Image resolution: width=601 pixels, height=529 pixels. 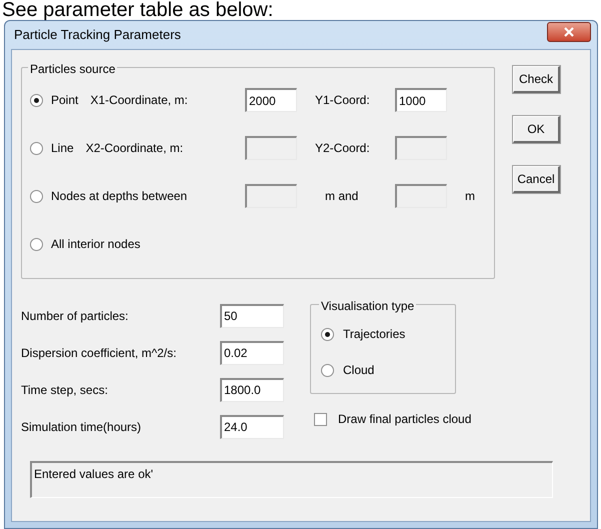 What do you see at coordinates (536, 79) in the screenshot?
I see `dialog-button: Check` at bounding box center [536, 79].